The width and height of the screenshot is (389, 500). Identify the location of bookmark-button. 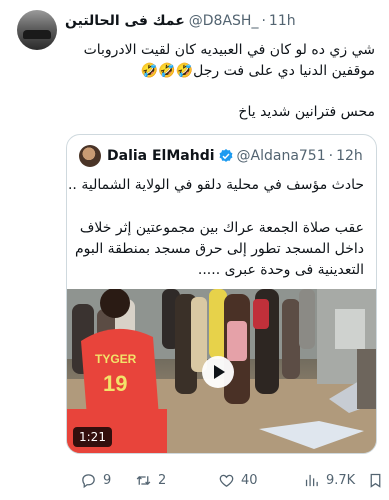
(378, 480).